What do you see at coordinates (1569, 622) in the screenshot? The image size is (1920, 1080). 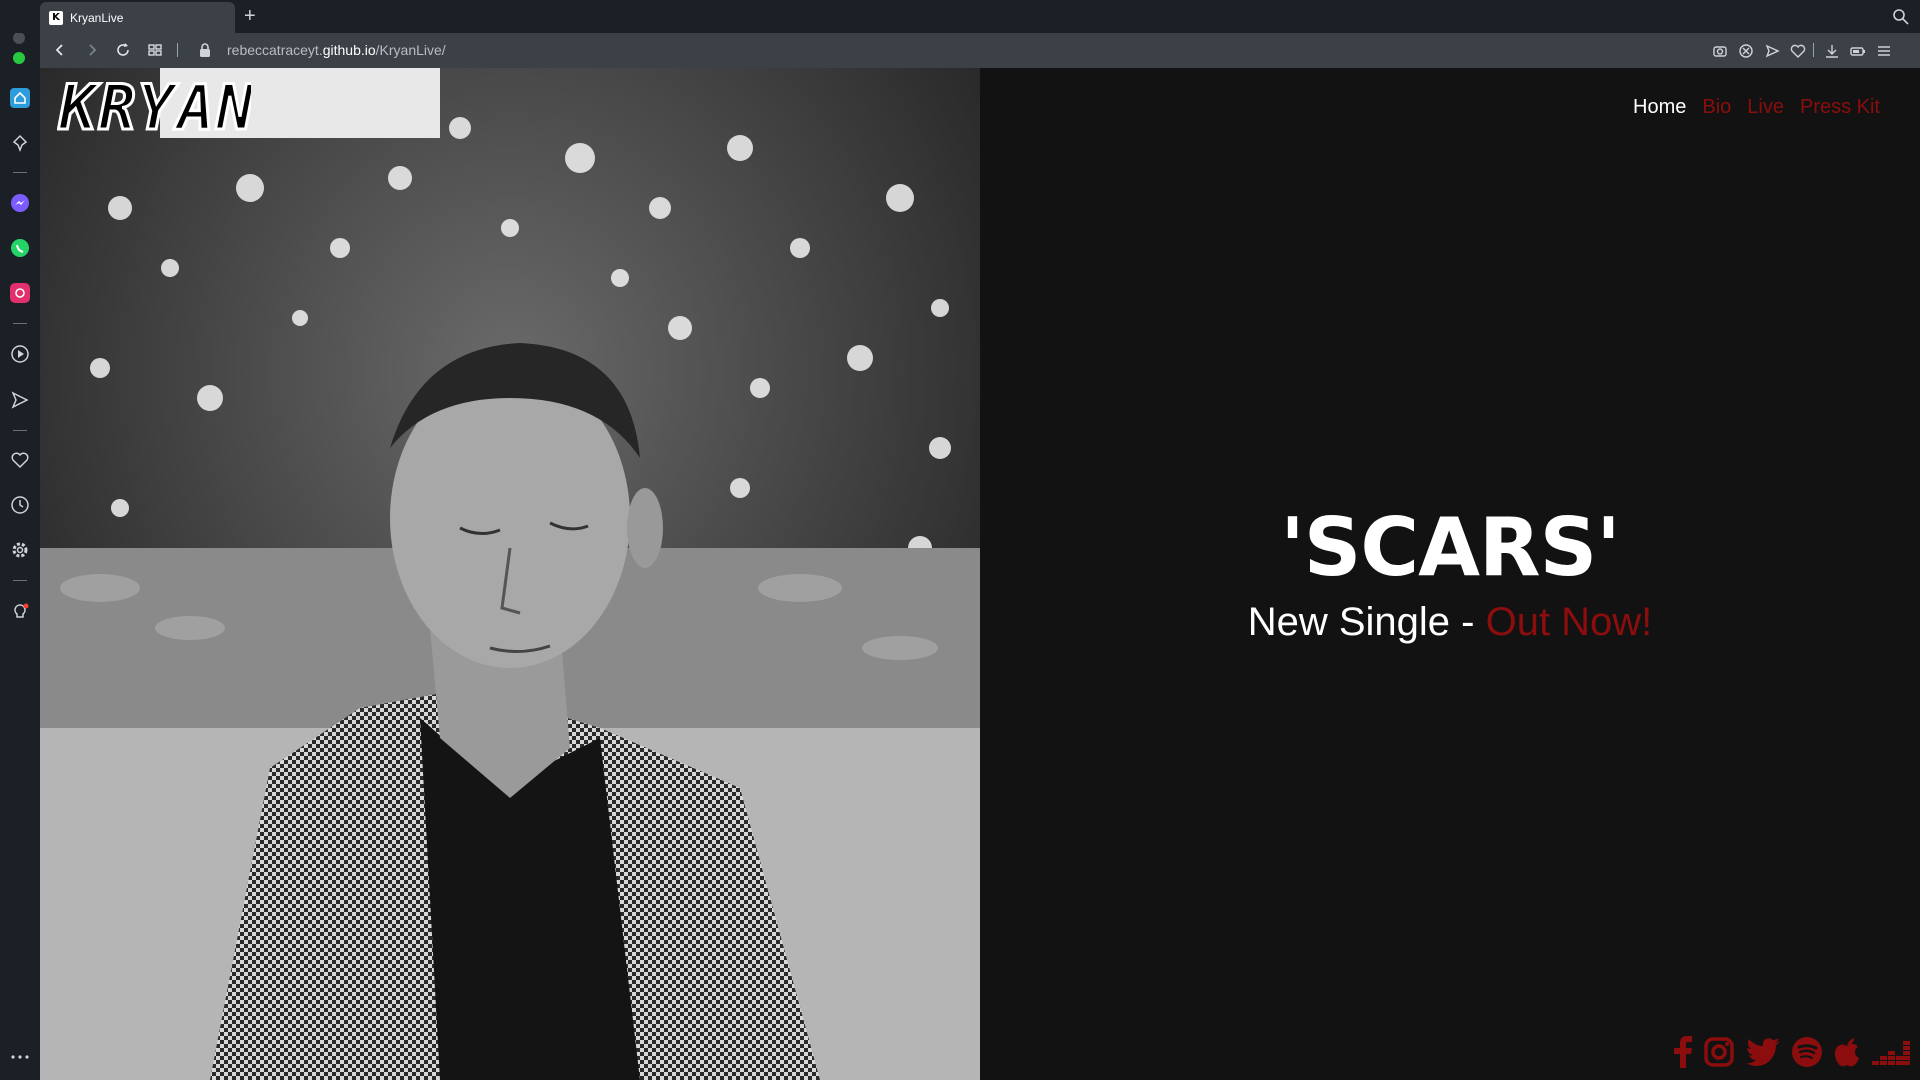 I see `hero-subtitle-highlight: Out Now!` at bounding box center [1569, 622].